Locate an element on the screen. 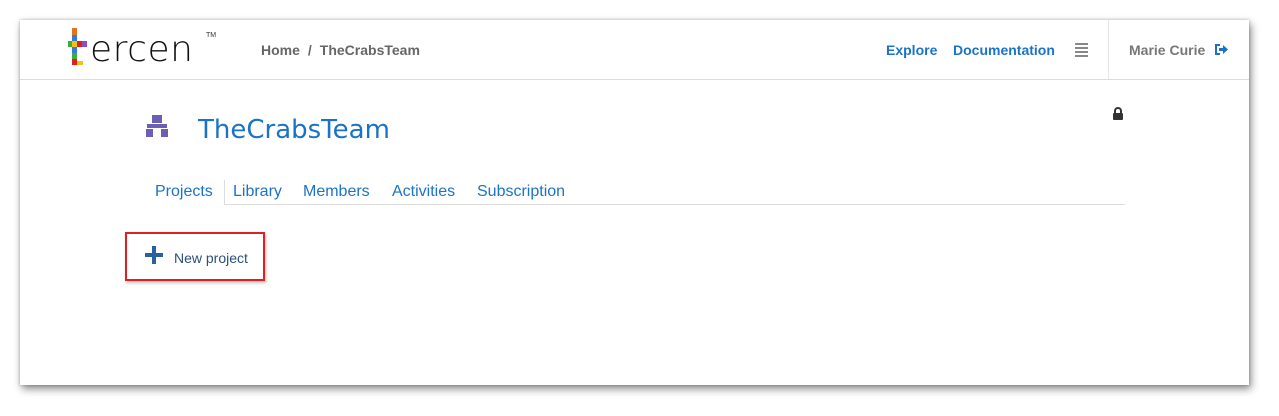  lock-icon is located at coordinates (1118, 114).